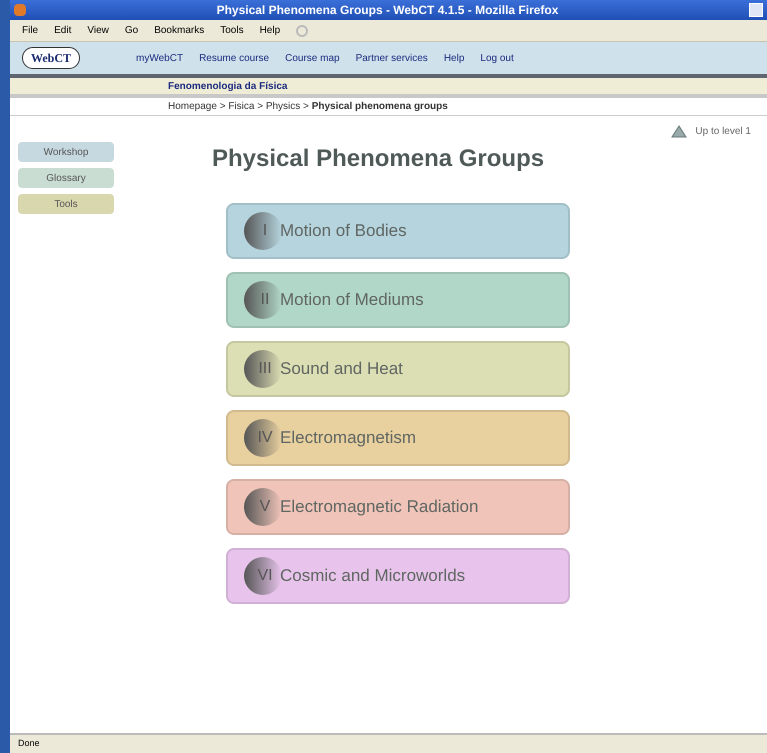 Image resolution: width=767 pixels, height=753 pixels. Describe the element at coordinates (263, 300) in the screenshot. I see `numeral-badge: II` at that location.